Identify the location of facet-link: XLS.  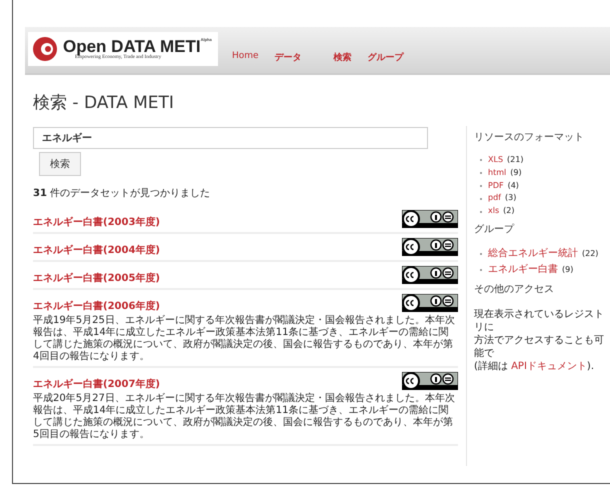
(496, 160).